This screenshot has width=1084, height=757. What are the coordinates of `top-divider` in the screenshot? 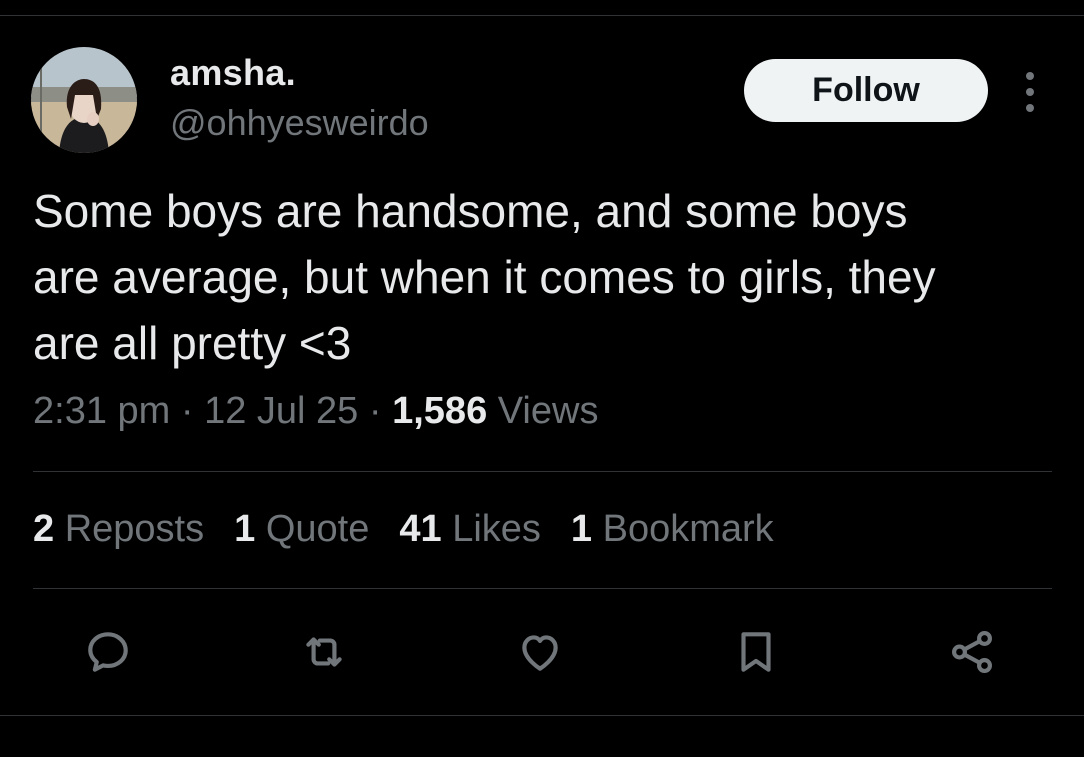 It's located at (542, 15).